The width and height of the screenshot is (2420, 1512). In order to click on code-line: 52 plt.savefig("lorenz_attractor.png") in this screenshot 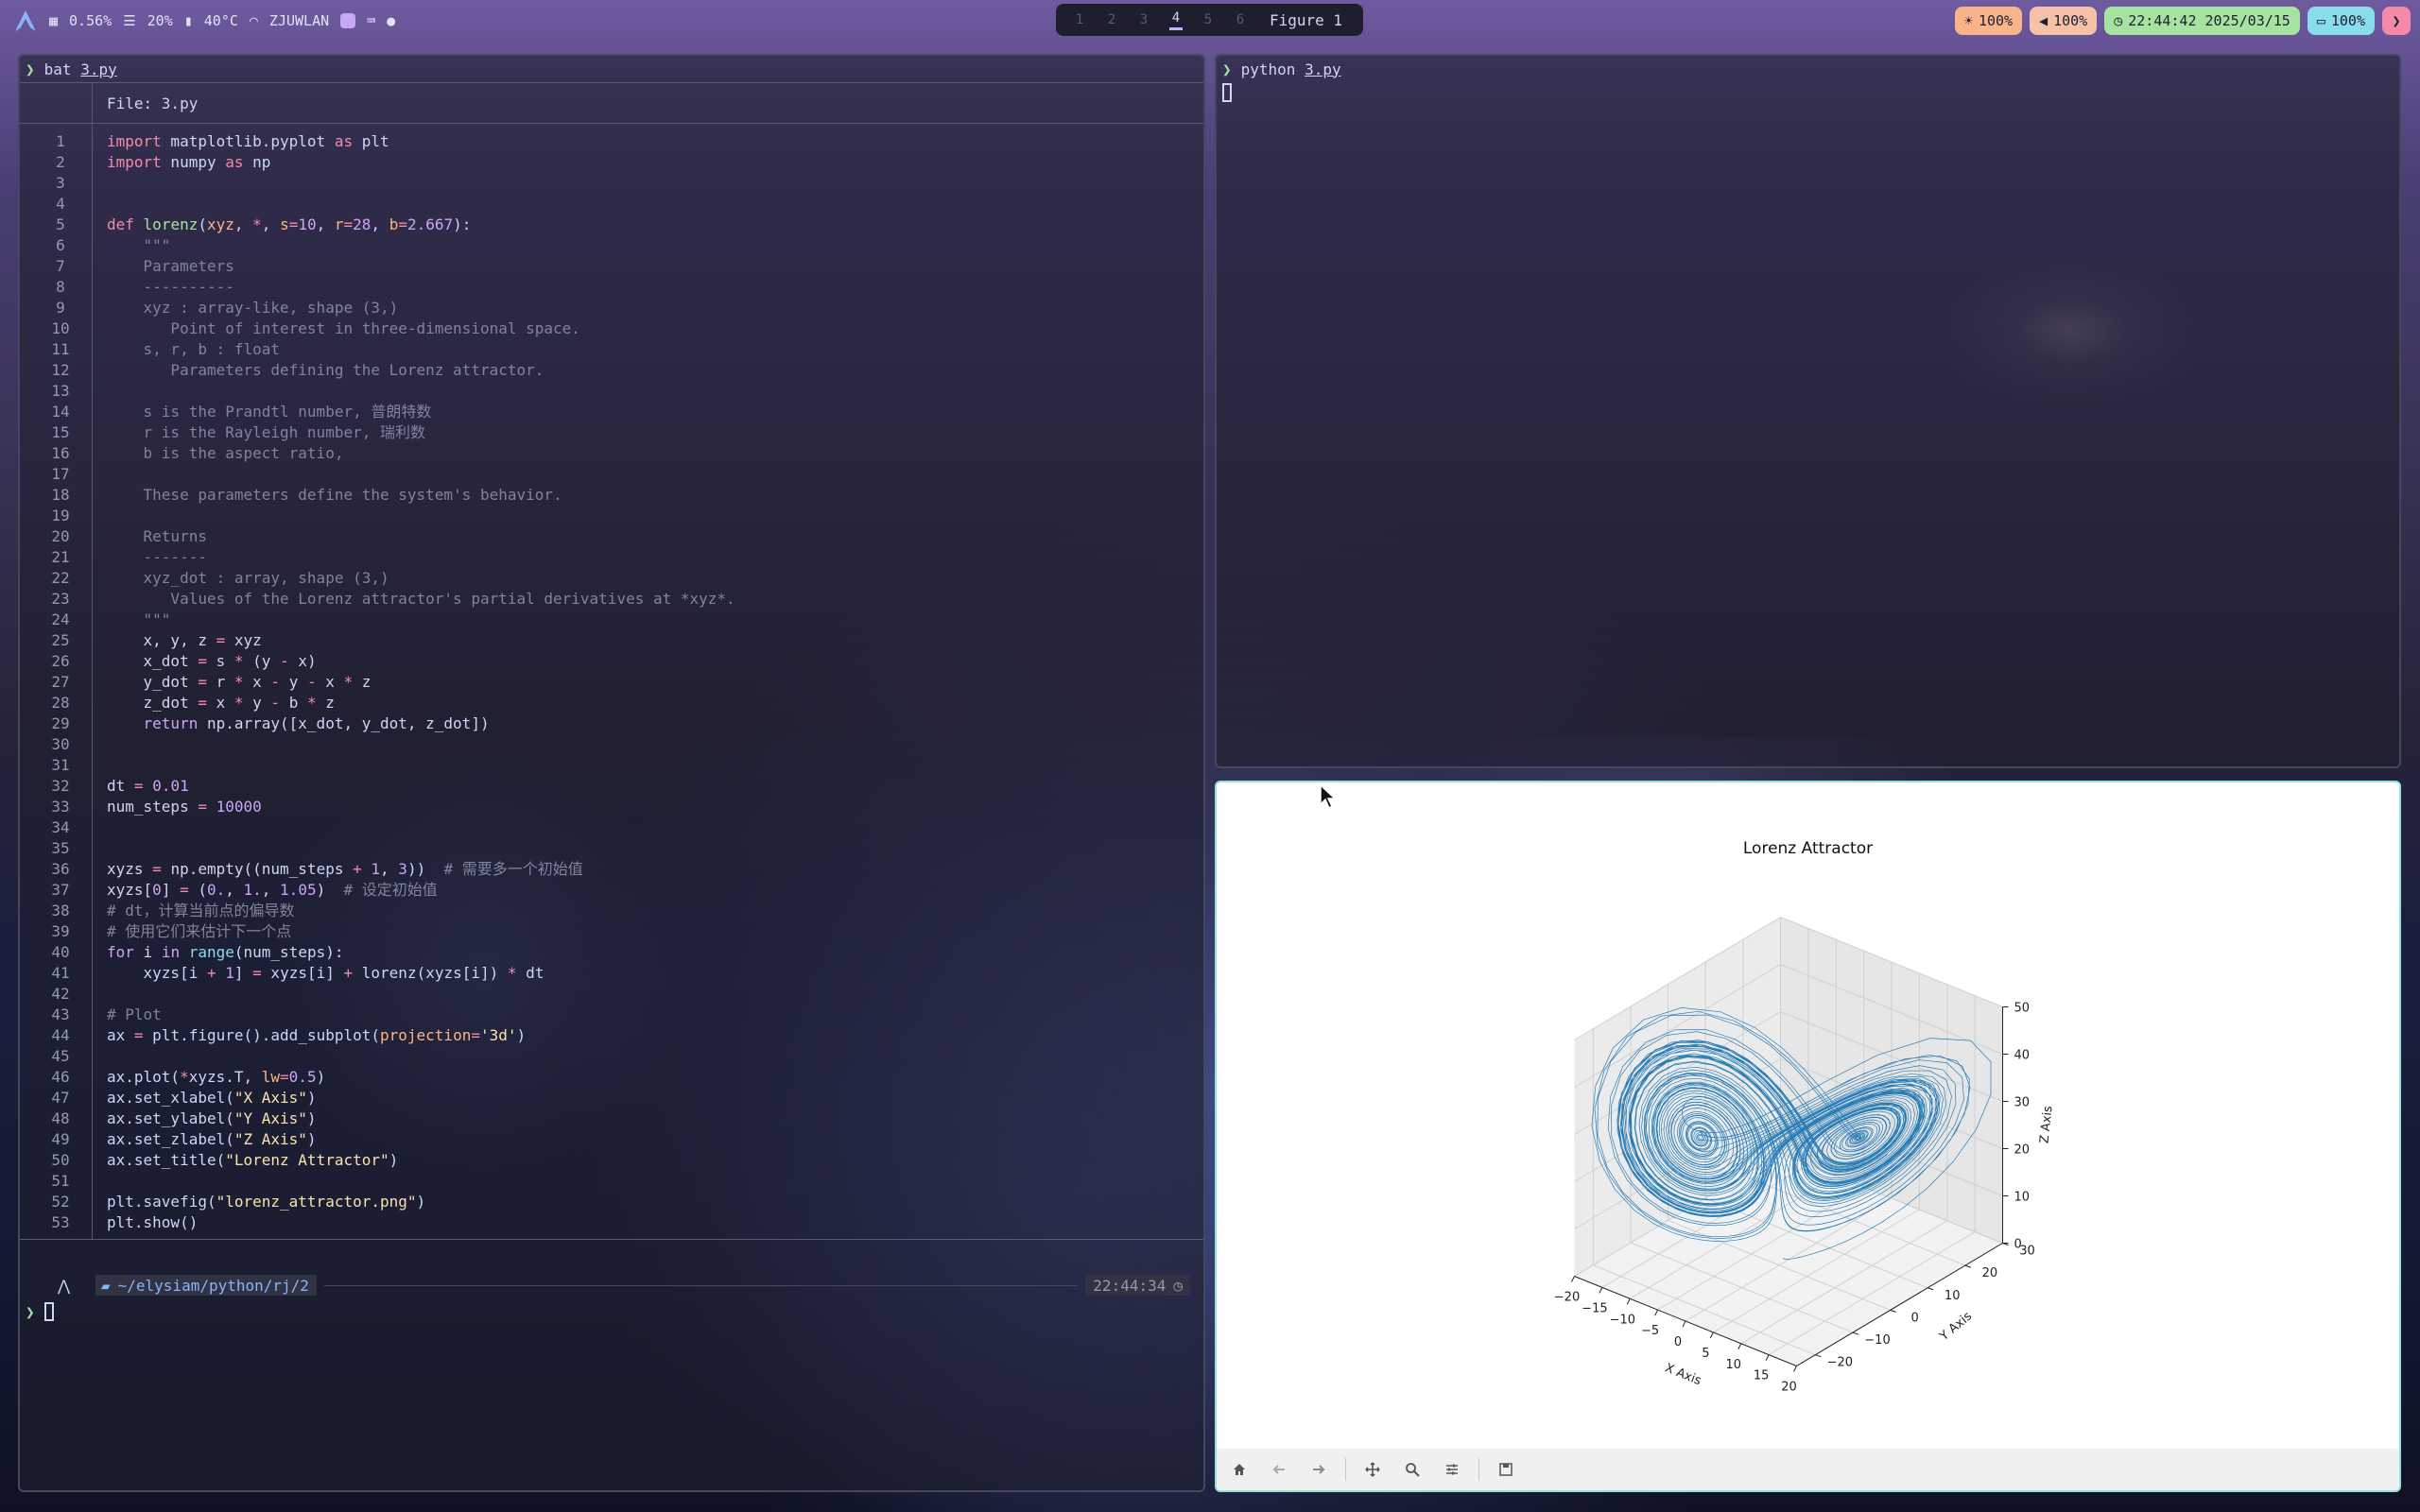, I will do `click(611, 1202)`.